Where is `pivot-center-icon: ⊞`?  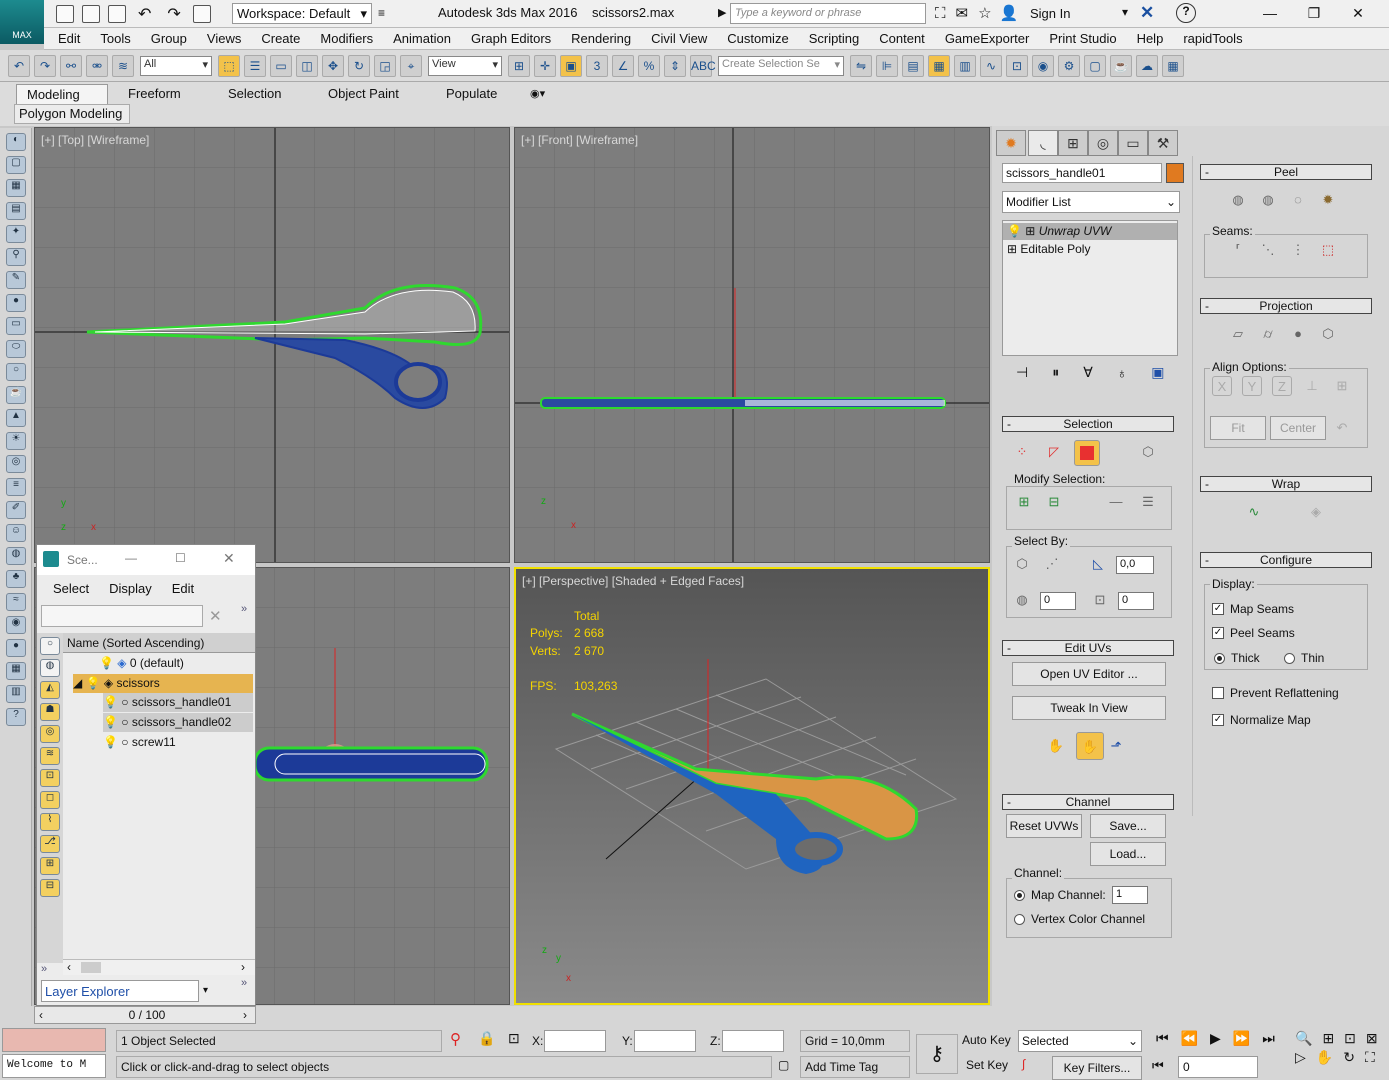
pivot-center-icon: ⊞ is located at coordinates (519, 65).